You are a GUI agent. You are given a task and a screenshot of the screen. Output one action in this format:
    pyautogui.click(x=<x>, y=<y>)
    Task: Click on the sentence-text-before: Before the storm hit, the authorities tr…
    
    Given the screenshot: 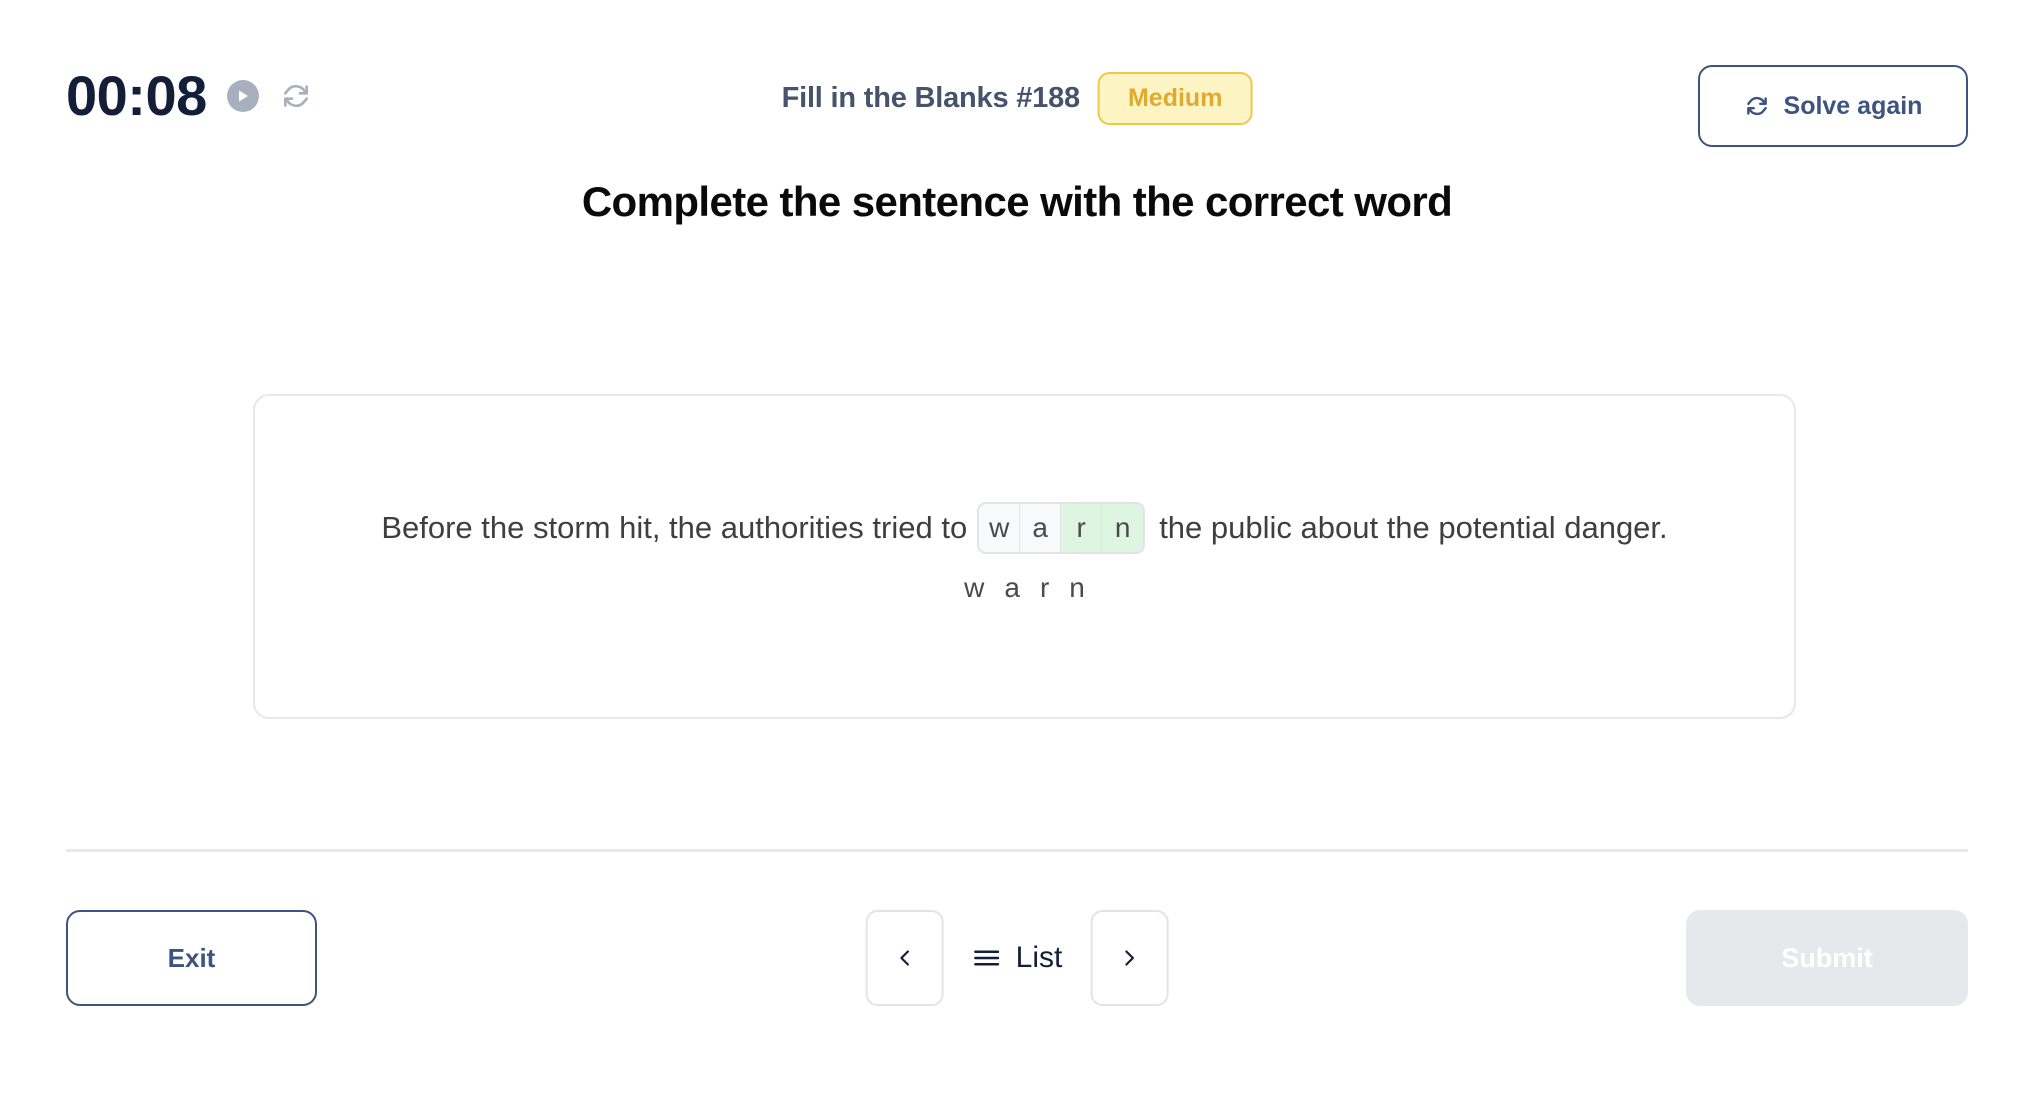 What is the action you would take?
    pyautogui.click(x=674, y=527)
    